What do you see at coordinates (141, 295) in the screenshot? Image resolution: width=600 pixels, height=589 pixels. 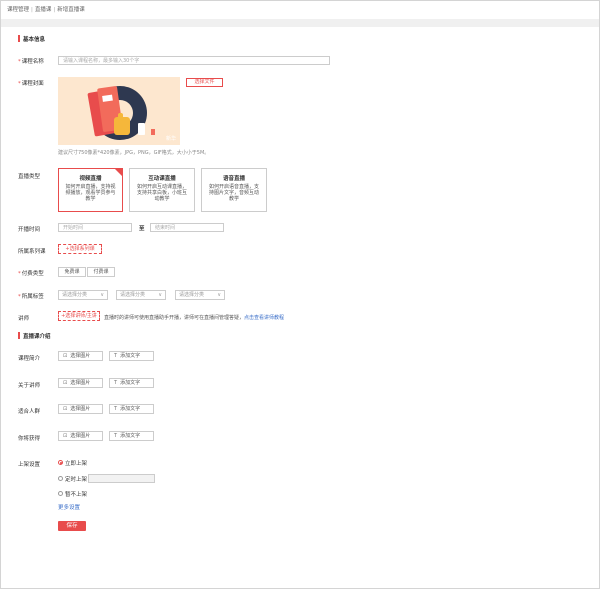 I see `category-select-2: 请选择分类 ∨` at bounding box center [141, 295].